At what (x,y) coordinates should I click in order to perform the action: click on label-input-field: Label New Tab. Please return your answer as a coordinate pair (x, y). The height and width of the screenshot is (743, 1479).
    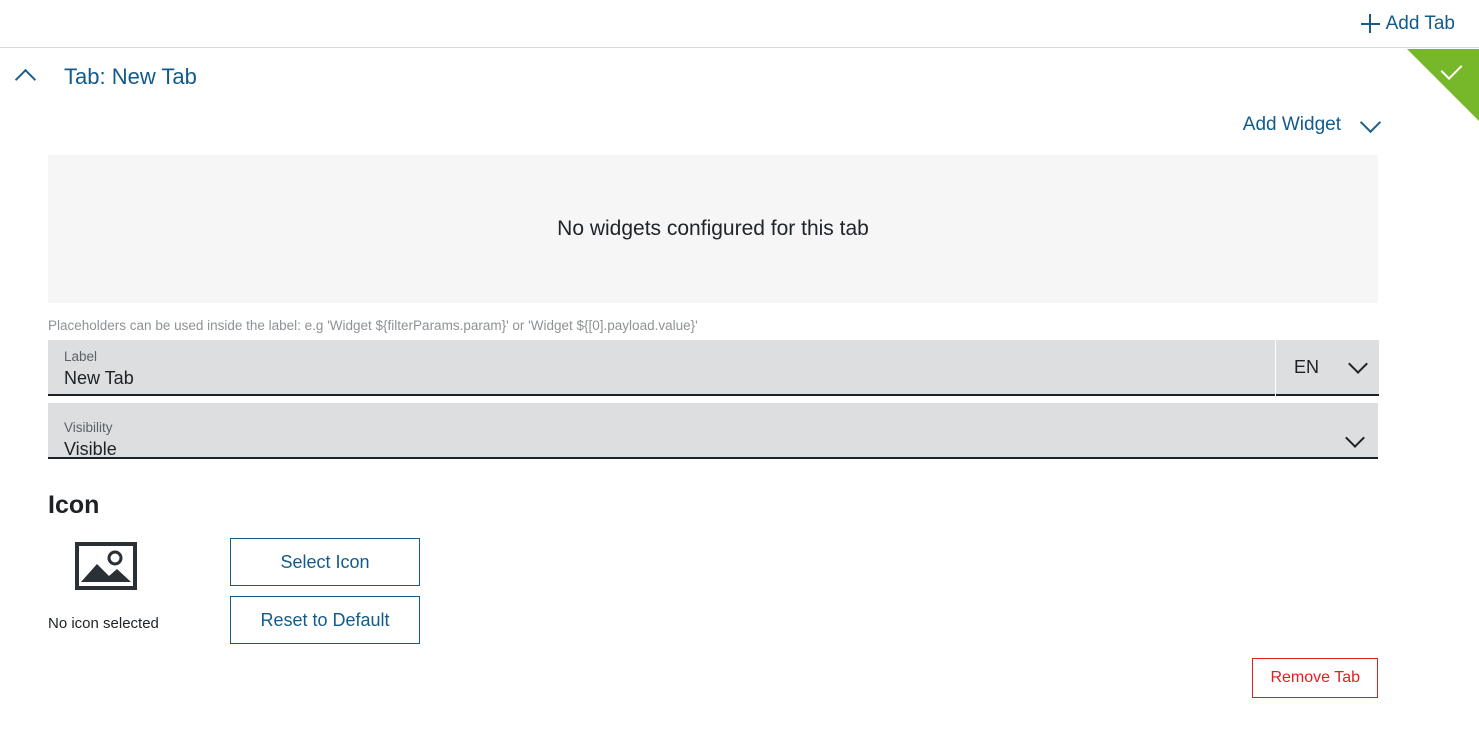
    Looking at the image, I should click on (661, 368).